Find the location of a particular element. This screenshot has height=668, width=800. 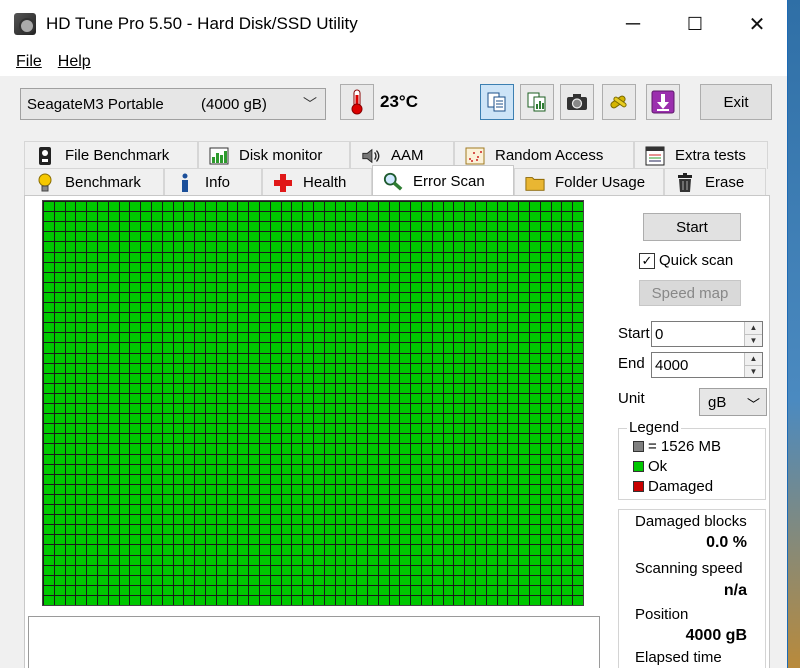

speaker-icon is located at coordinates (371, 156).